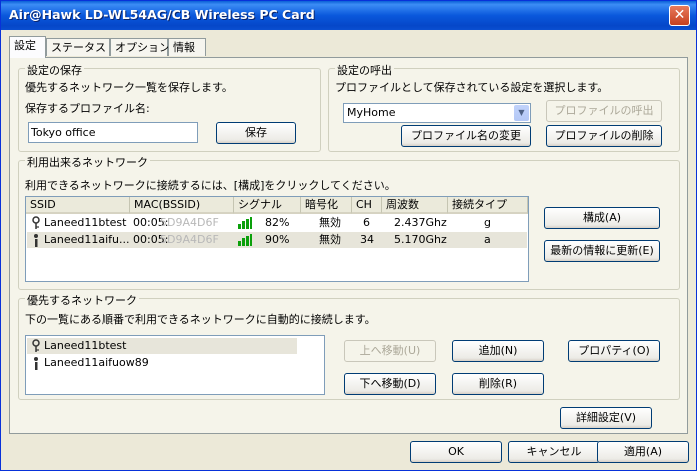 This screenshot has height=471, width=697. I want to click on cancel-button: キャンセル, so click(554, 452).